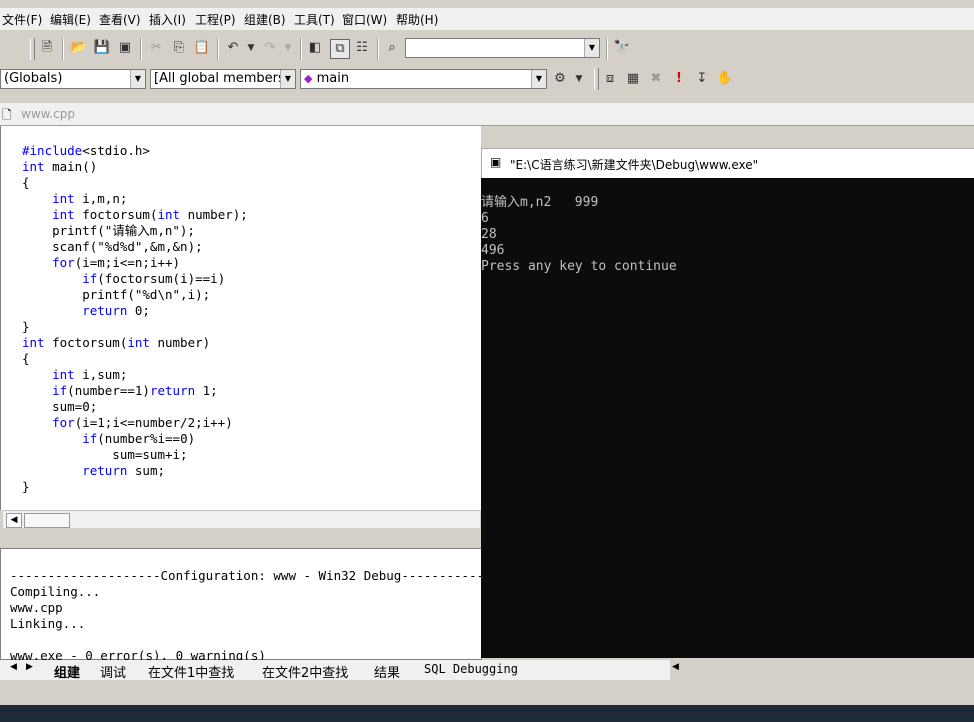 The image size is (974, 722). What do you see at coordinates (251, 48) in the screenshot?
I see `undo-dropdown-icon: ▼` at bounding box center [251, 48].